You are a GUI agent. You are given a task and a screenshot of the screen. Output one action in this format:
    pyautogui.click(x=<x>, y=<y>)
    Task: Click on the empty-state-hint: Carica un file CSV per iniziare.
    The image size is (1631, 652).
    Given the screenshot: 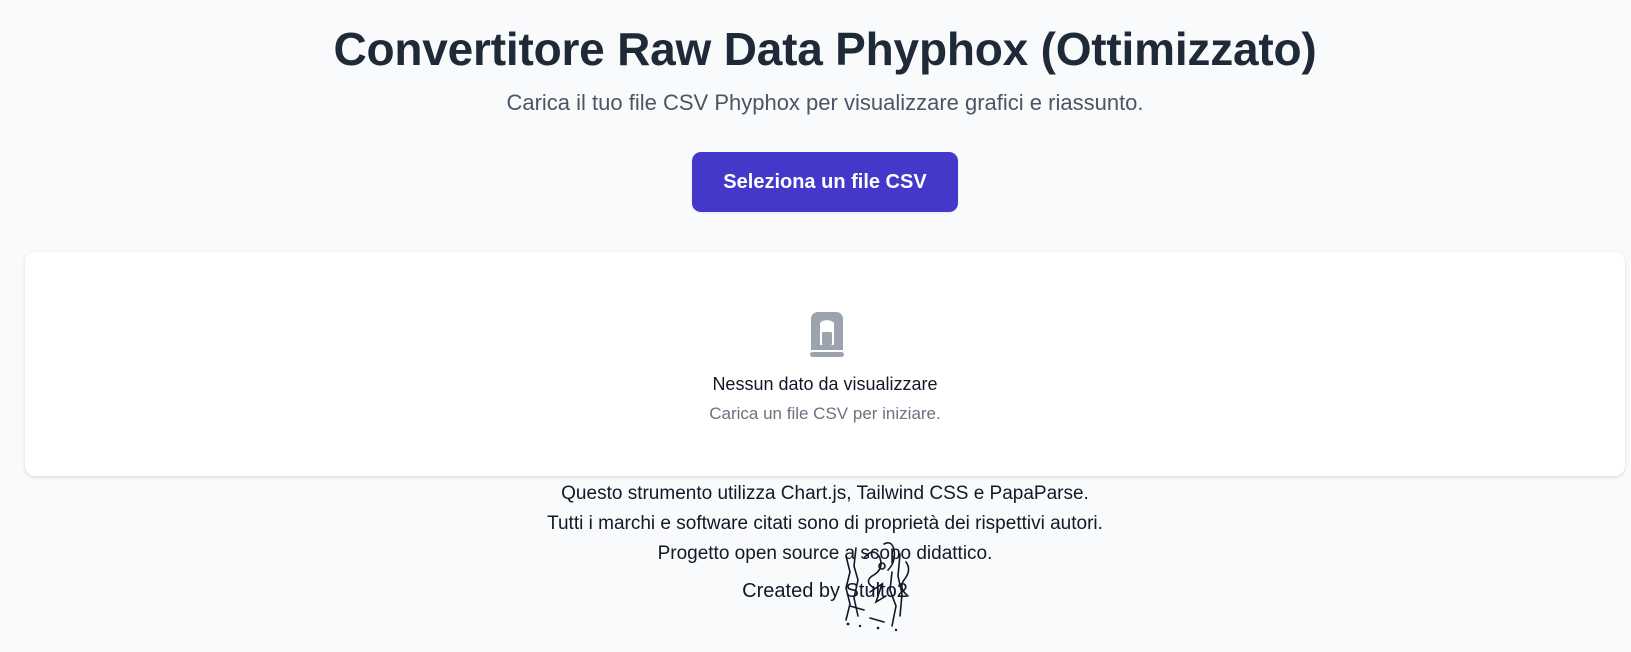 What is the action you would take?
    pyautogui.click(x=825, y=413)
    